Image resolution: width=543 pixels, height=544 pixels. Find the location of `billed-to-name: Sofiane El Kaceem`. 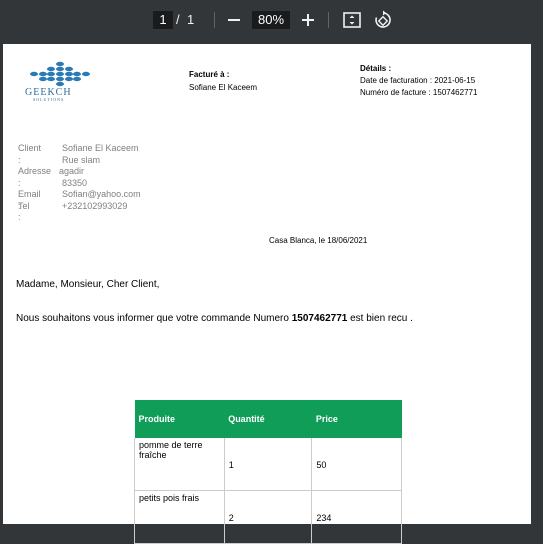

billed-to-name: Sofiane El Kaceem is located at coordinates (223, 87).